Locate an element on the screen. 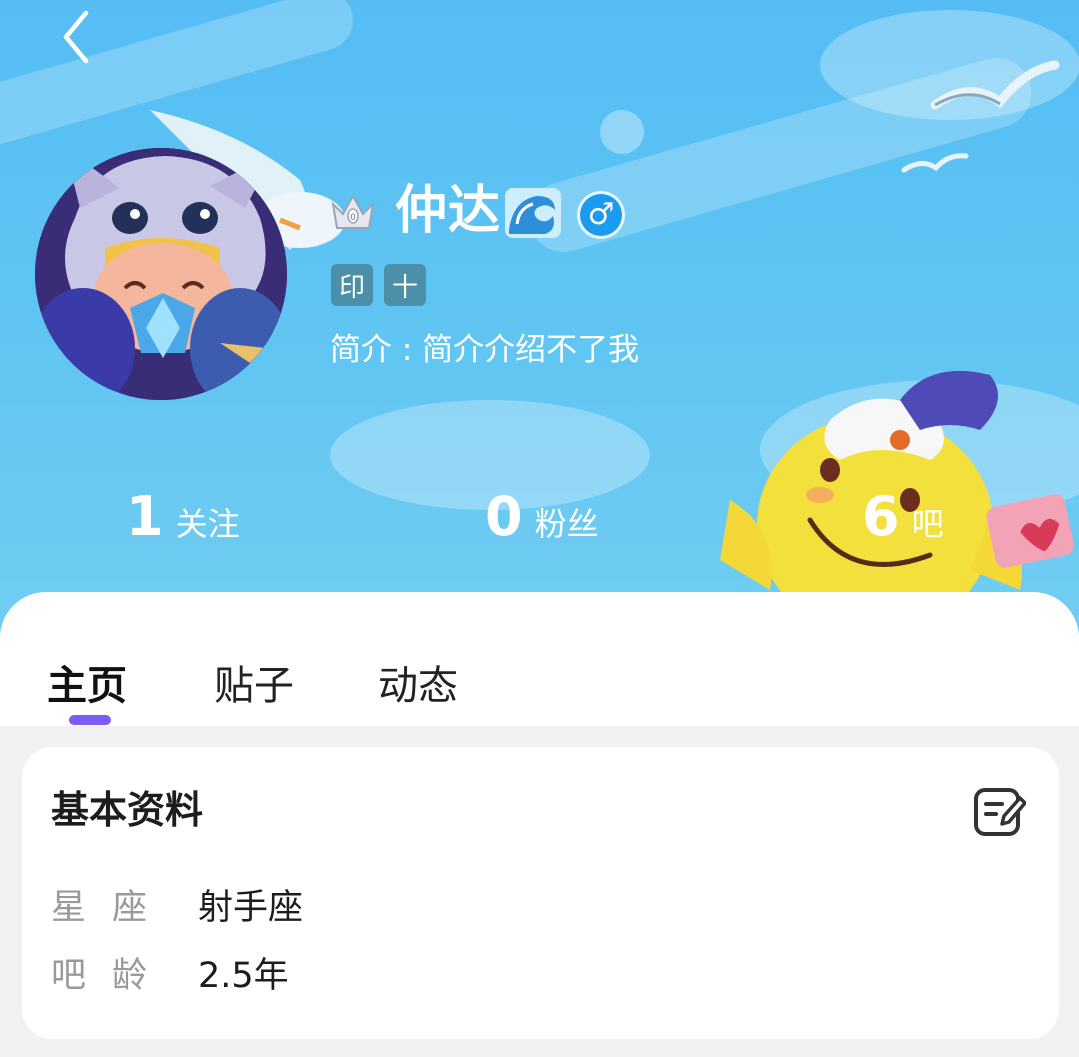 This screenshot has width=1079, height=1057. bio-text: 简介 : 简介介绍不了我 is located at coordinates (485, 350).